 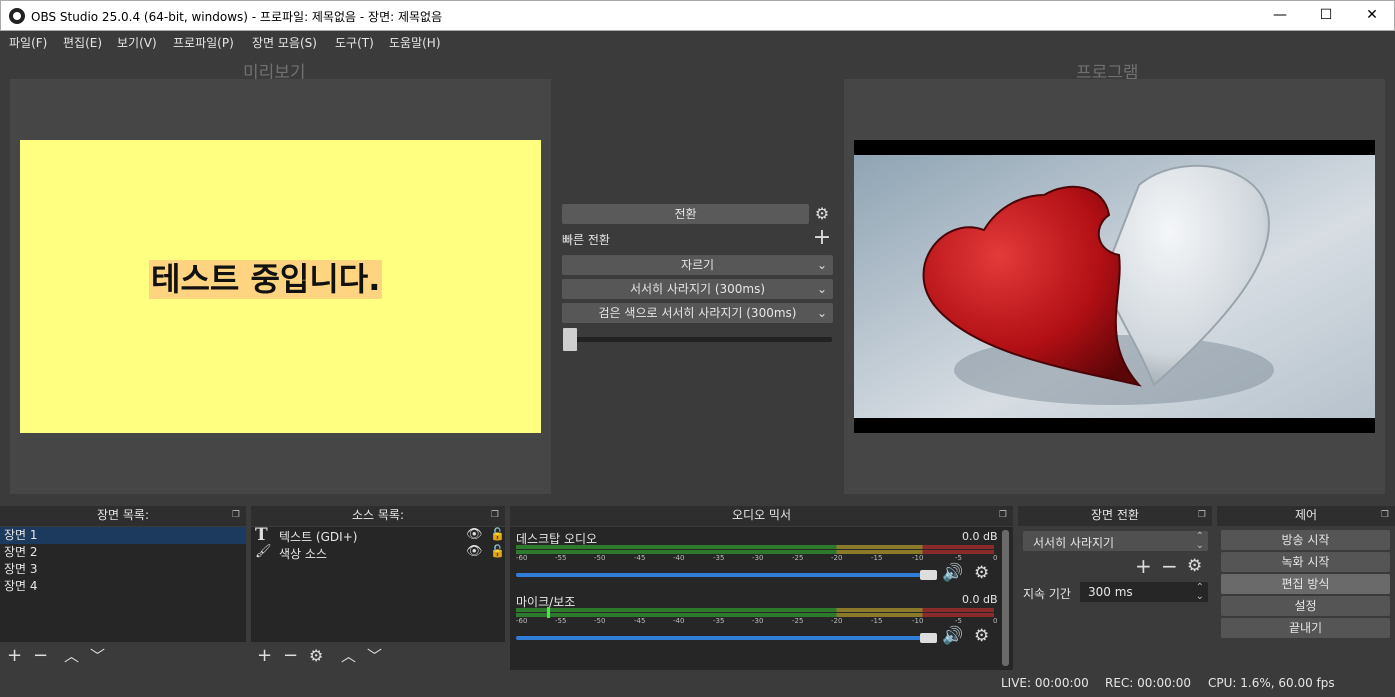 What do you see at coordinates (1194, 566) in the screenshot?
I see `transition-properties-gear-icon: ⚙` at bounding box center [1194, 566].